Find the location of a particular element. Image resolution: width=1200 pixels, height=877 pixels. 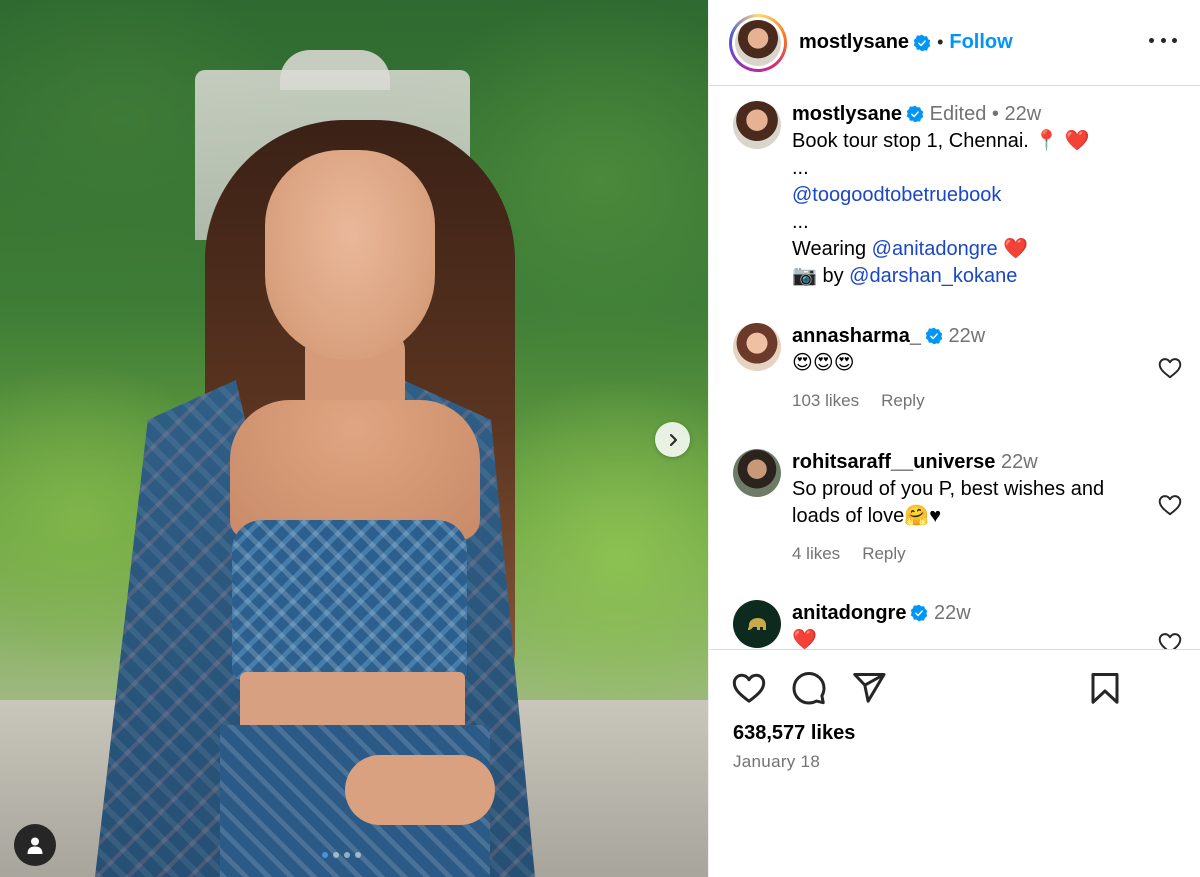

caption-username: mostlysane is located at coordinates (847, 114).